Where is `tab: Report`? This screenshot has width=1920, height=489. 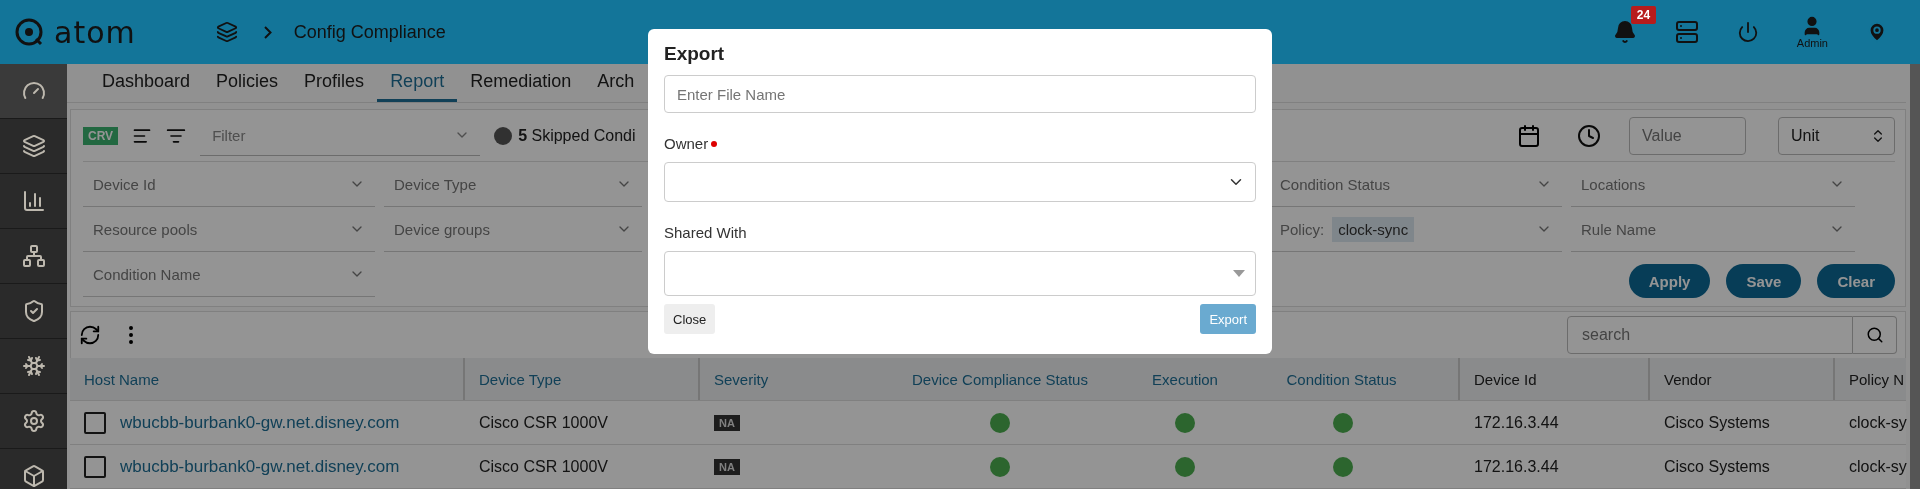 tab: Report is located at coordinates (417, 83).